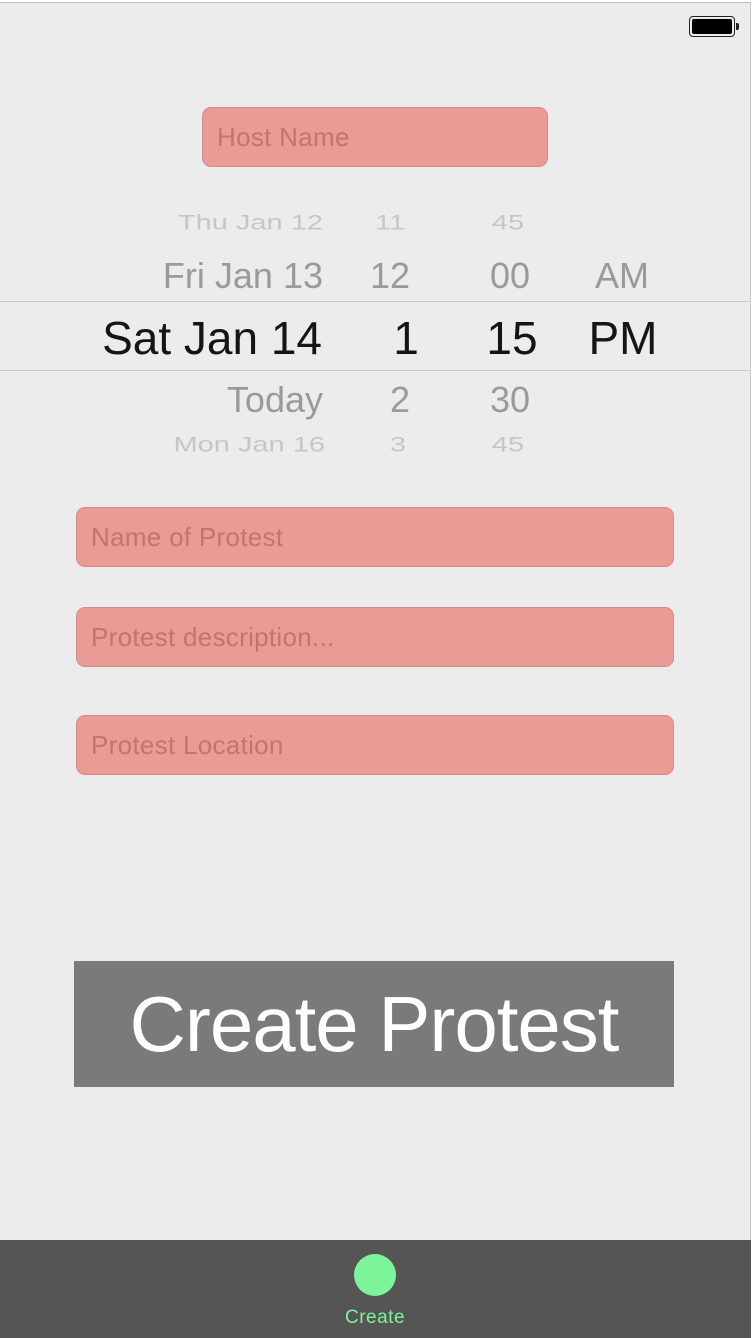  I want to click on protest-description-field, so click(375, 637).